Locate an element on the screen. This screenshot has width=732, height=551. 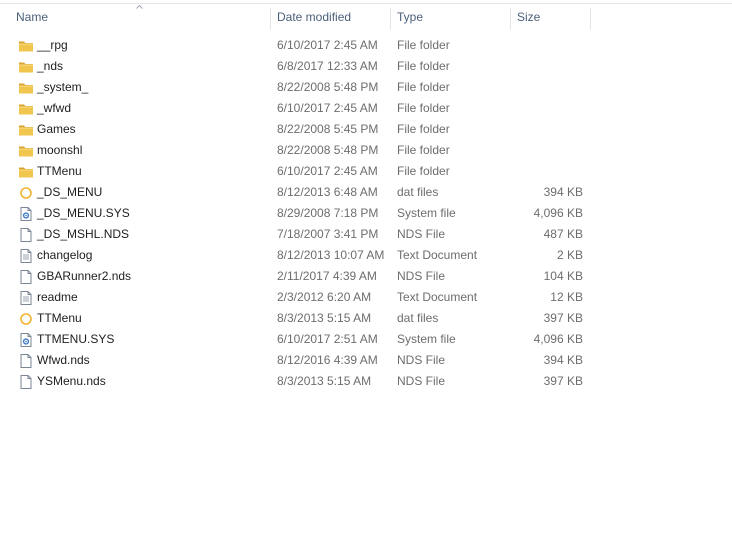
file-name: _wfwd is located at coordinates (54, 108).